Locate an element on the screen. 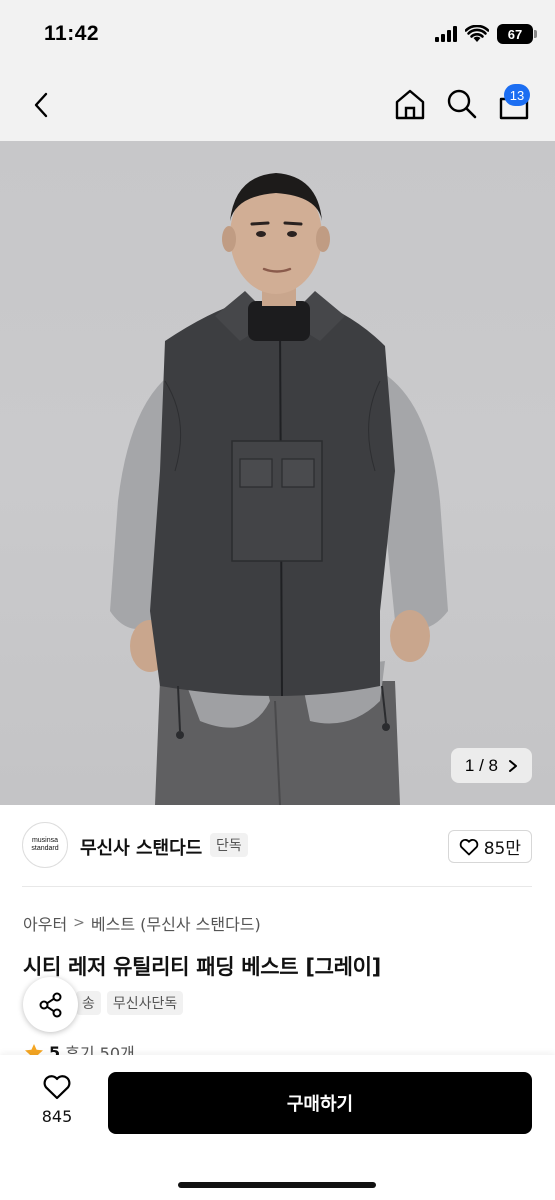 Image resolution: width=555 pixels, height=1200 pixels. bottom-bar: 845 구매하기 is located at coordinates (277, 1127).